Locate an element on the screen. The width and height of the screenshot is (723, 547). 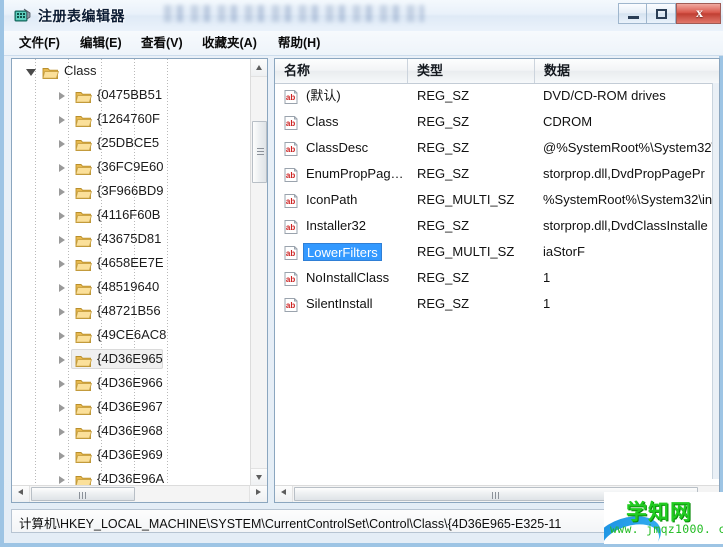
value-name: ClassDesc is located at coordinates (337, 148).